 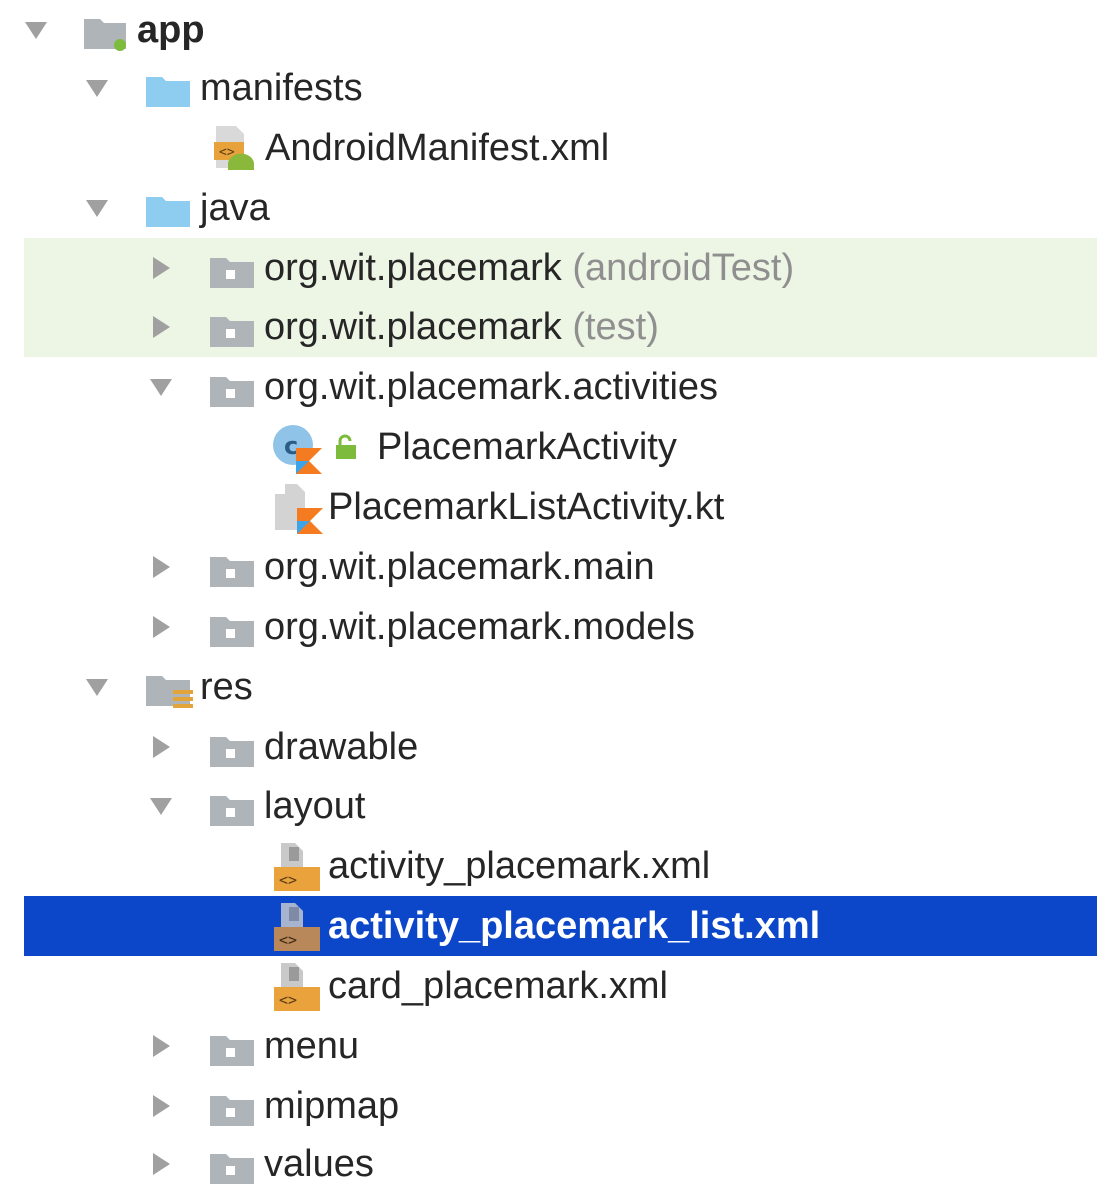 I want to click on unlocked-icon, so click(x=347, y=448).